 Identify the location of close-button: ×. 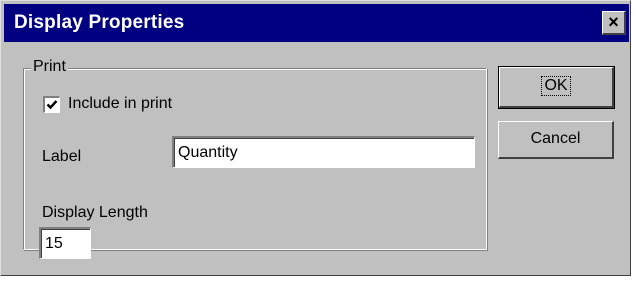
(614, 23).